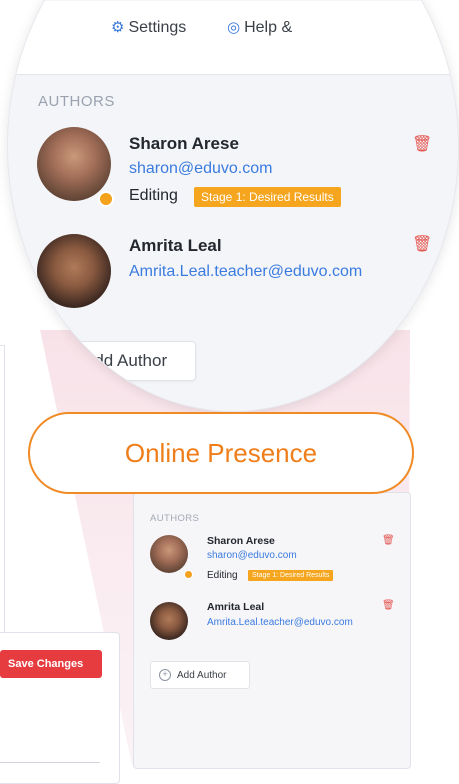 The image size is (459, 784). I want to click on callout-label: Online Presence, so click(221, 452).